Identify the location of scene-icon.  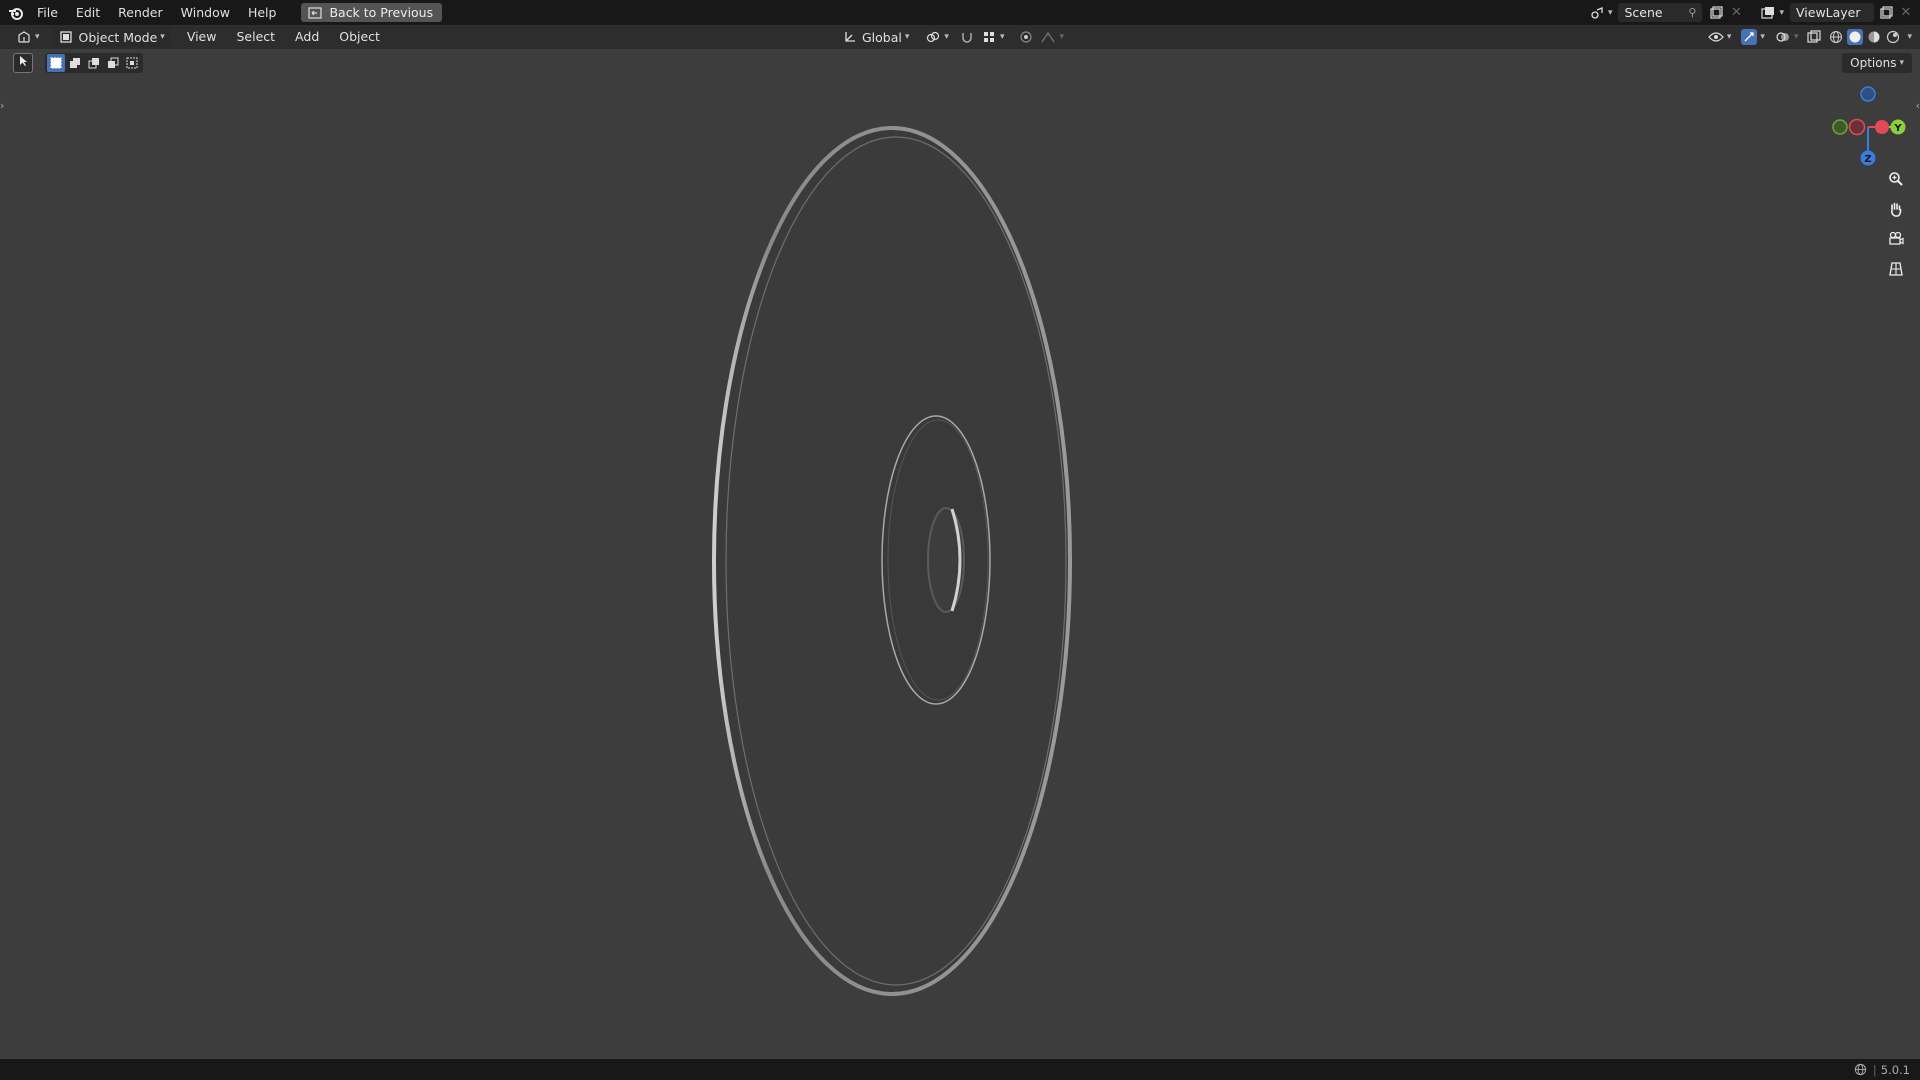
(1597, 13).